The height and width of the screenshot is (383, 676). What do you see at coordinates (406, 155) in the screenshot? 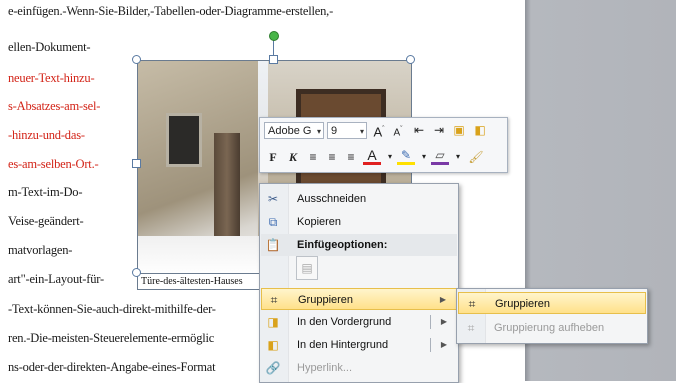
I see `highlight-color-icon: ✎` at bounding box center [406, 155].